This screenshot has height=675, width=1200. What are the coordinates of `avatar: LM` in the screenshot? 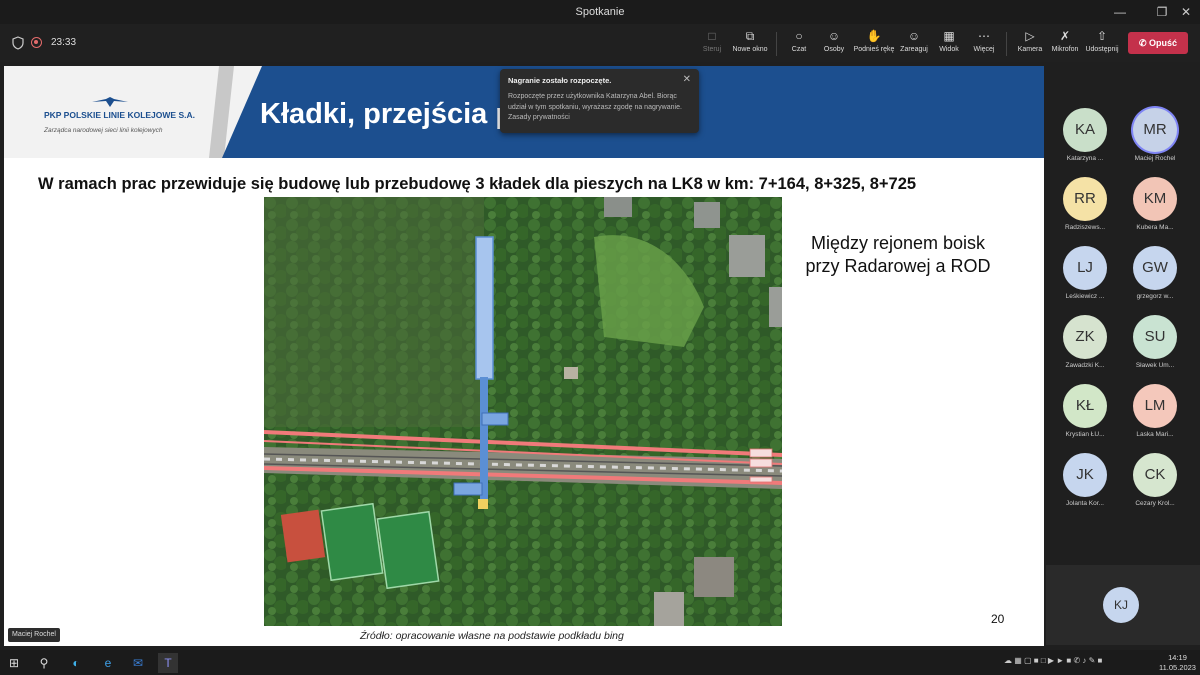 It's located at (1155, 406).